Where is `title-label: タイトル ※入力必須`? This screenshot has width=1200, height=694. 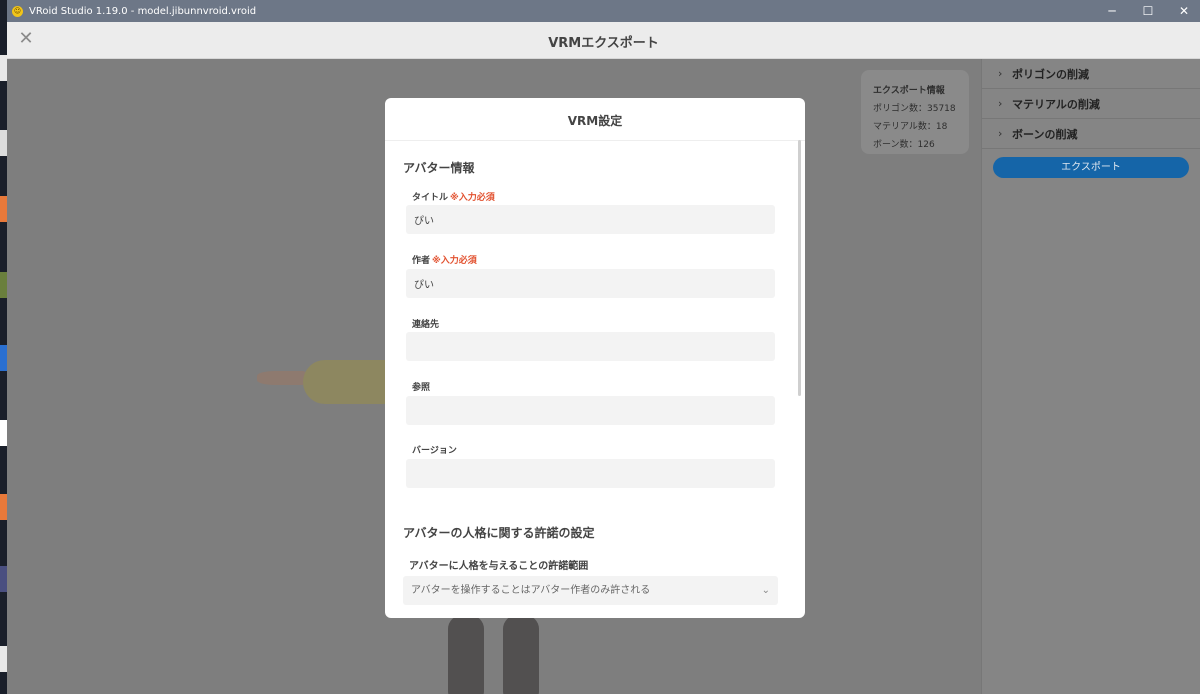
title-label: タイトル ※入力必須 is located at coordinates (453, 196).